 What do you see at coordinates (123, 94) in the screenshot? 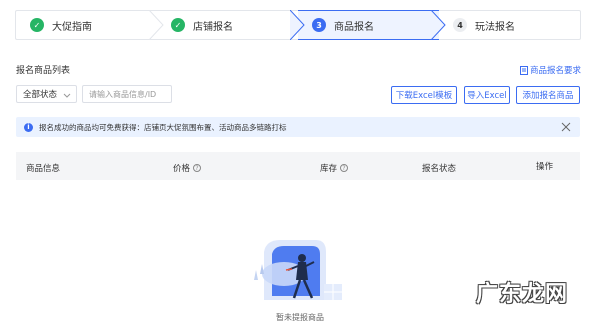
I see `search-placeholder: 请输入商品信息/ID` at bounding box center [123, 94].